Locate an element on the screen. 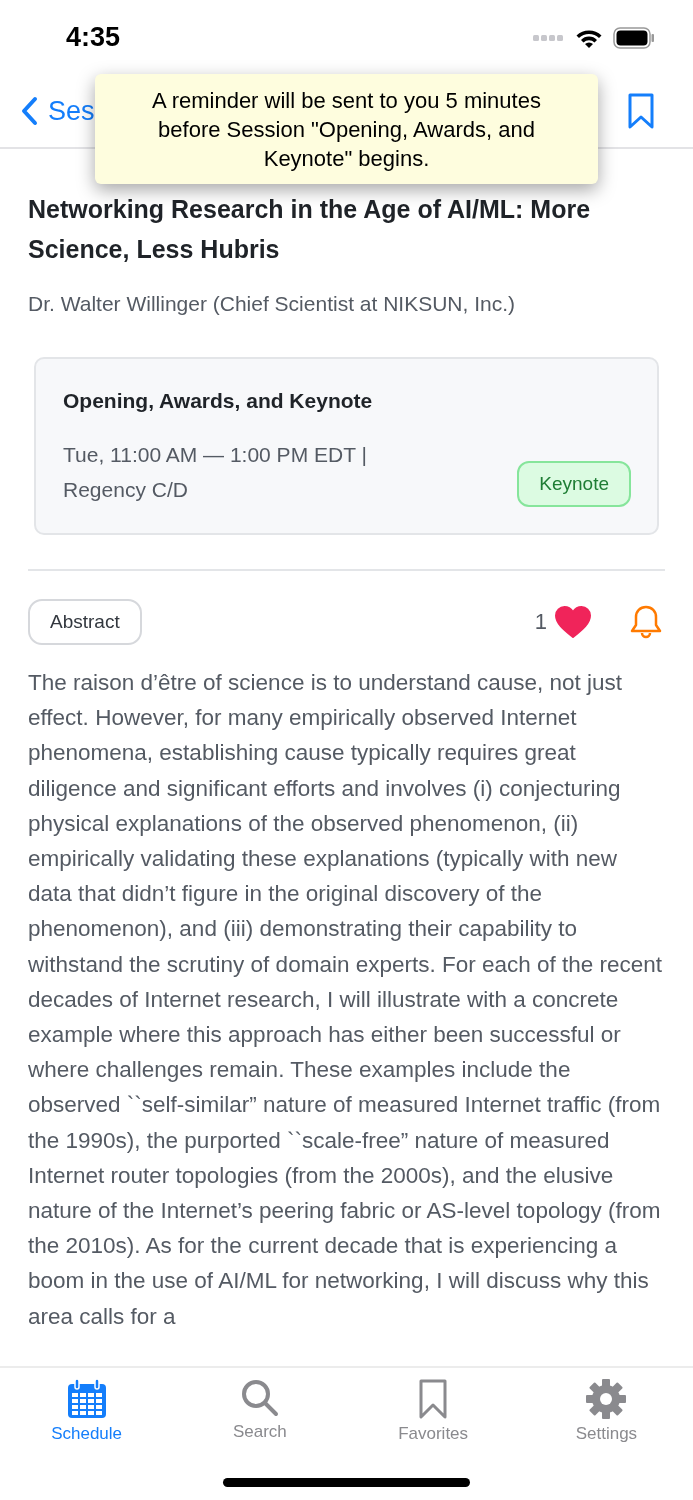 The width and height of the screenshot is (693, 1500). chevron-icon is located at coordinates (29, 111).